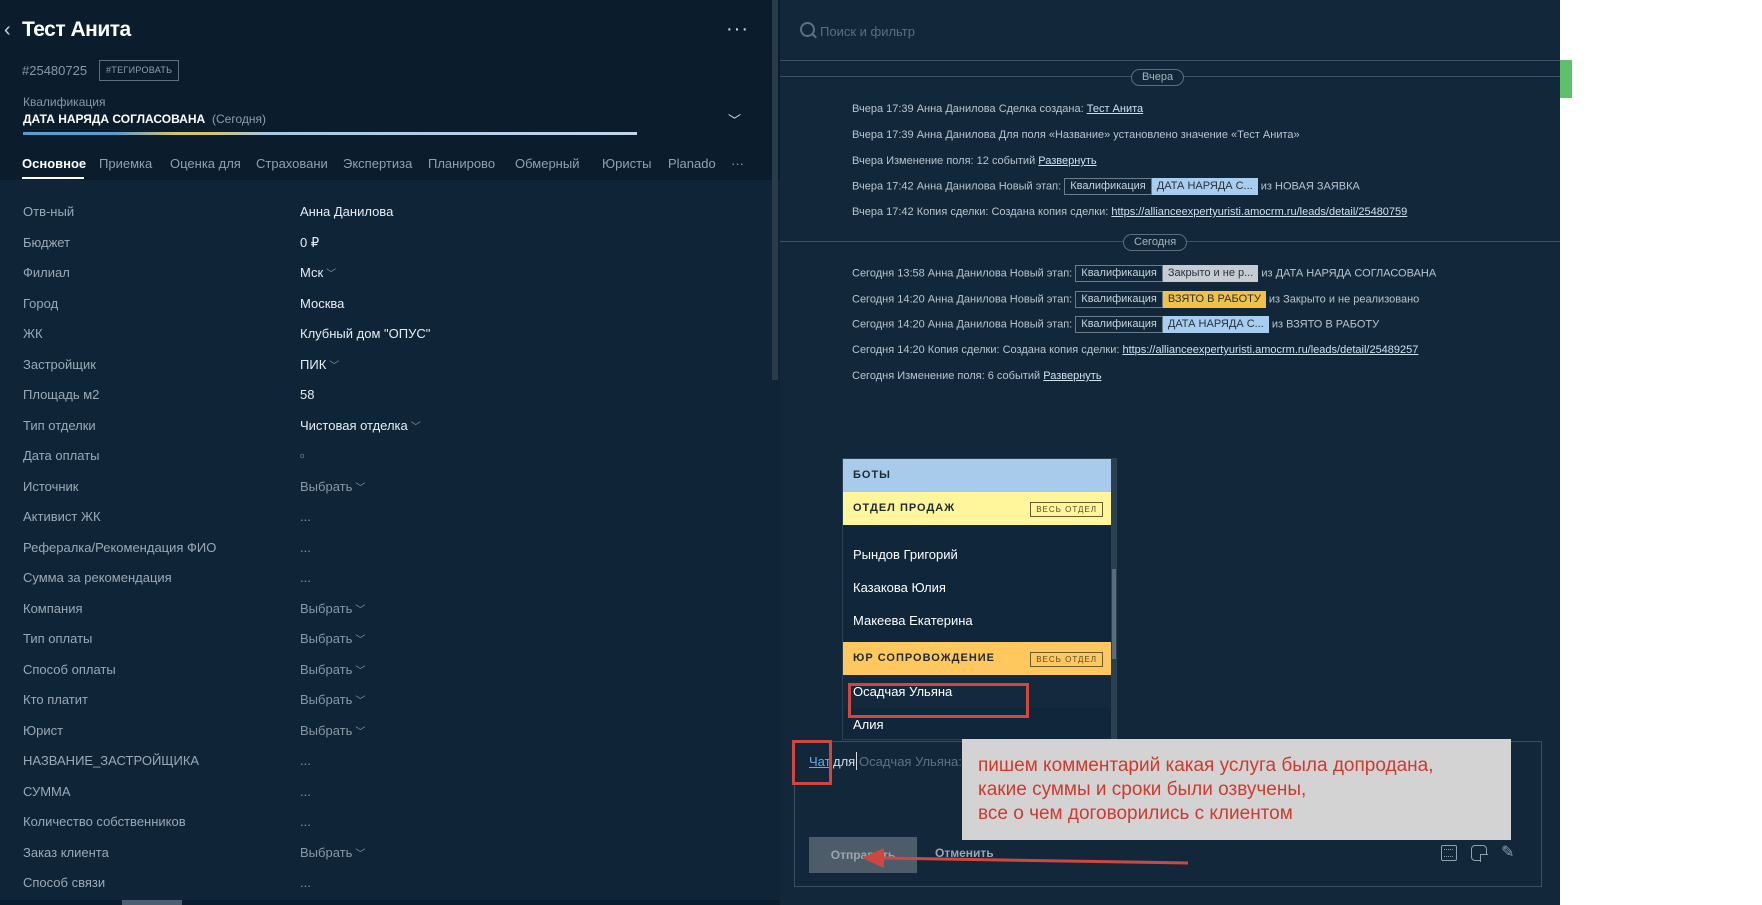 The height and width of the screenshot is (905, 1762). Describe the element at coordinates (380, 163) in the screenshot. I see `tab-expertise: Экспертиза` at that location.